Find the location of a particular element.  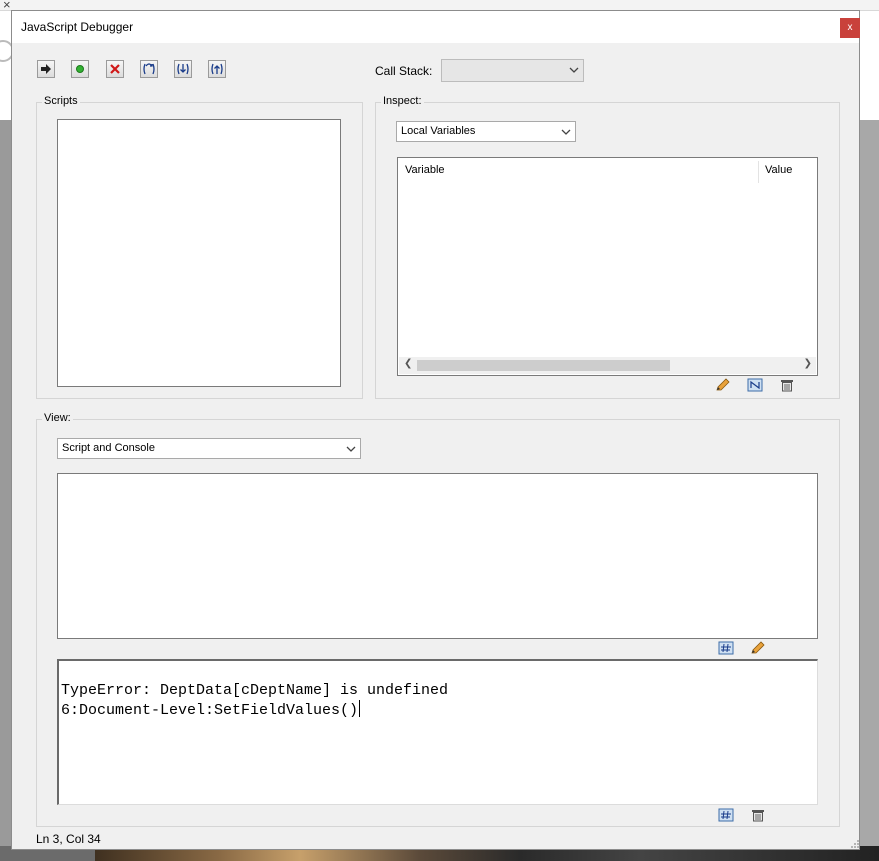

step-over-icon is located at coordinates (149, 69).